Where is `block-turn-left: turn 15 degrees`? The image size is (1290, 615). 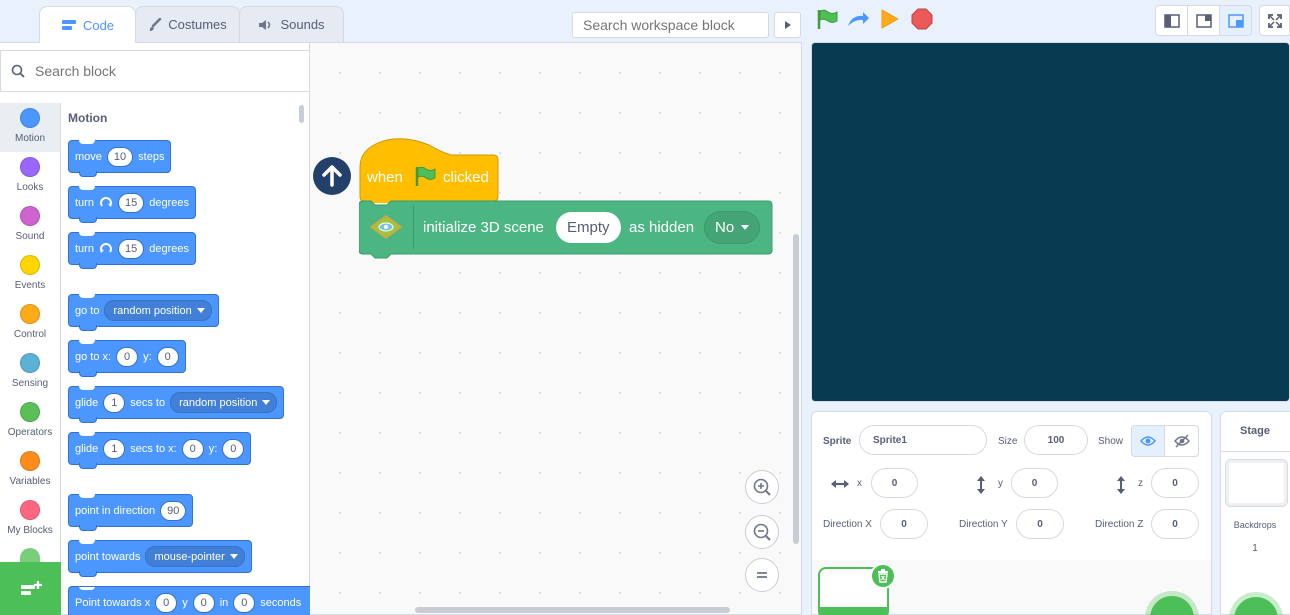
block-turn-left: turn 15 degrees is located at coordinates (132, 250).